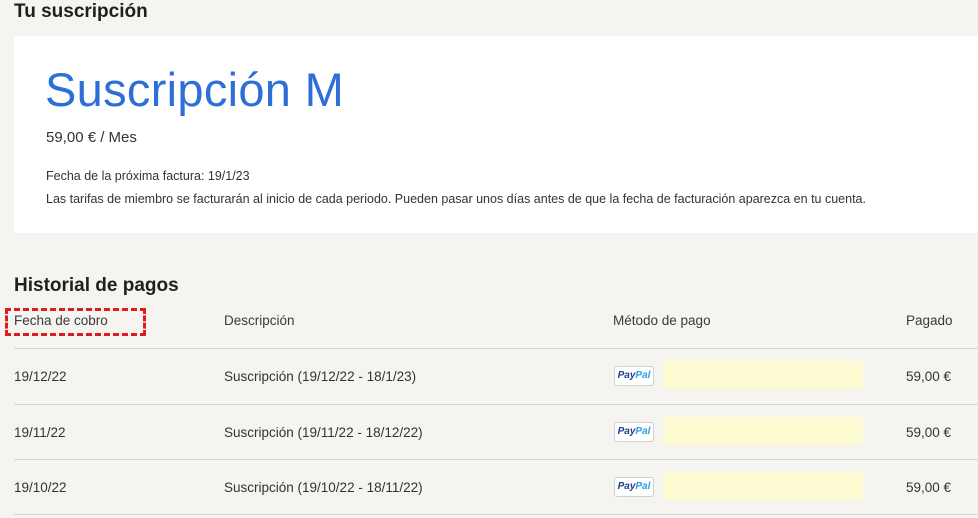 This screenshot has height=518, width=978. I want to click on subscription-heading: Tu suscripción, so click(81, 11).